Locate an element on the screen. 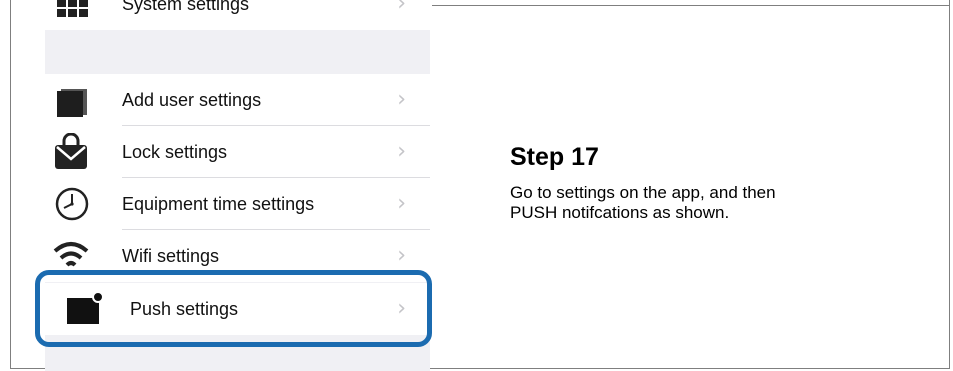  settings-row-equipment-time: Equipment time settings › is located at coordinates (237, 204).